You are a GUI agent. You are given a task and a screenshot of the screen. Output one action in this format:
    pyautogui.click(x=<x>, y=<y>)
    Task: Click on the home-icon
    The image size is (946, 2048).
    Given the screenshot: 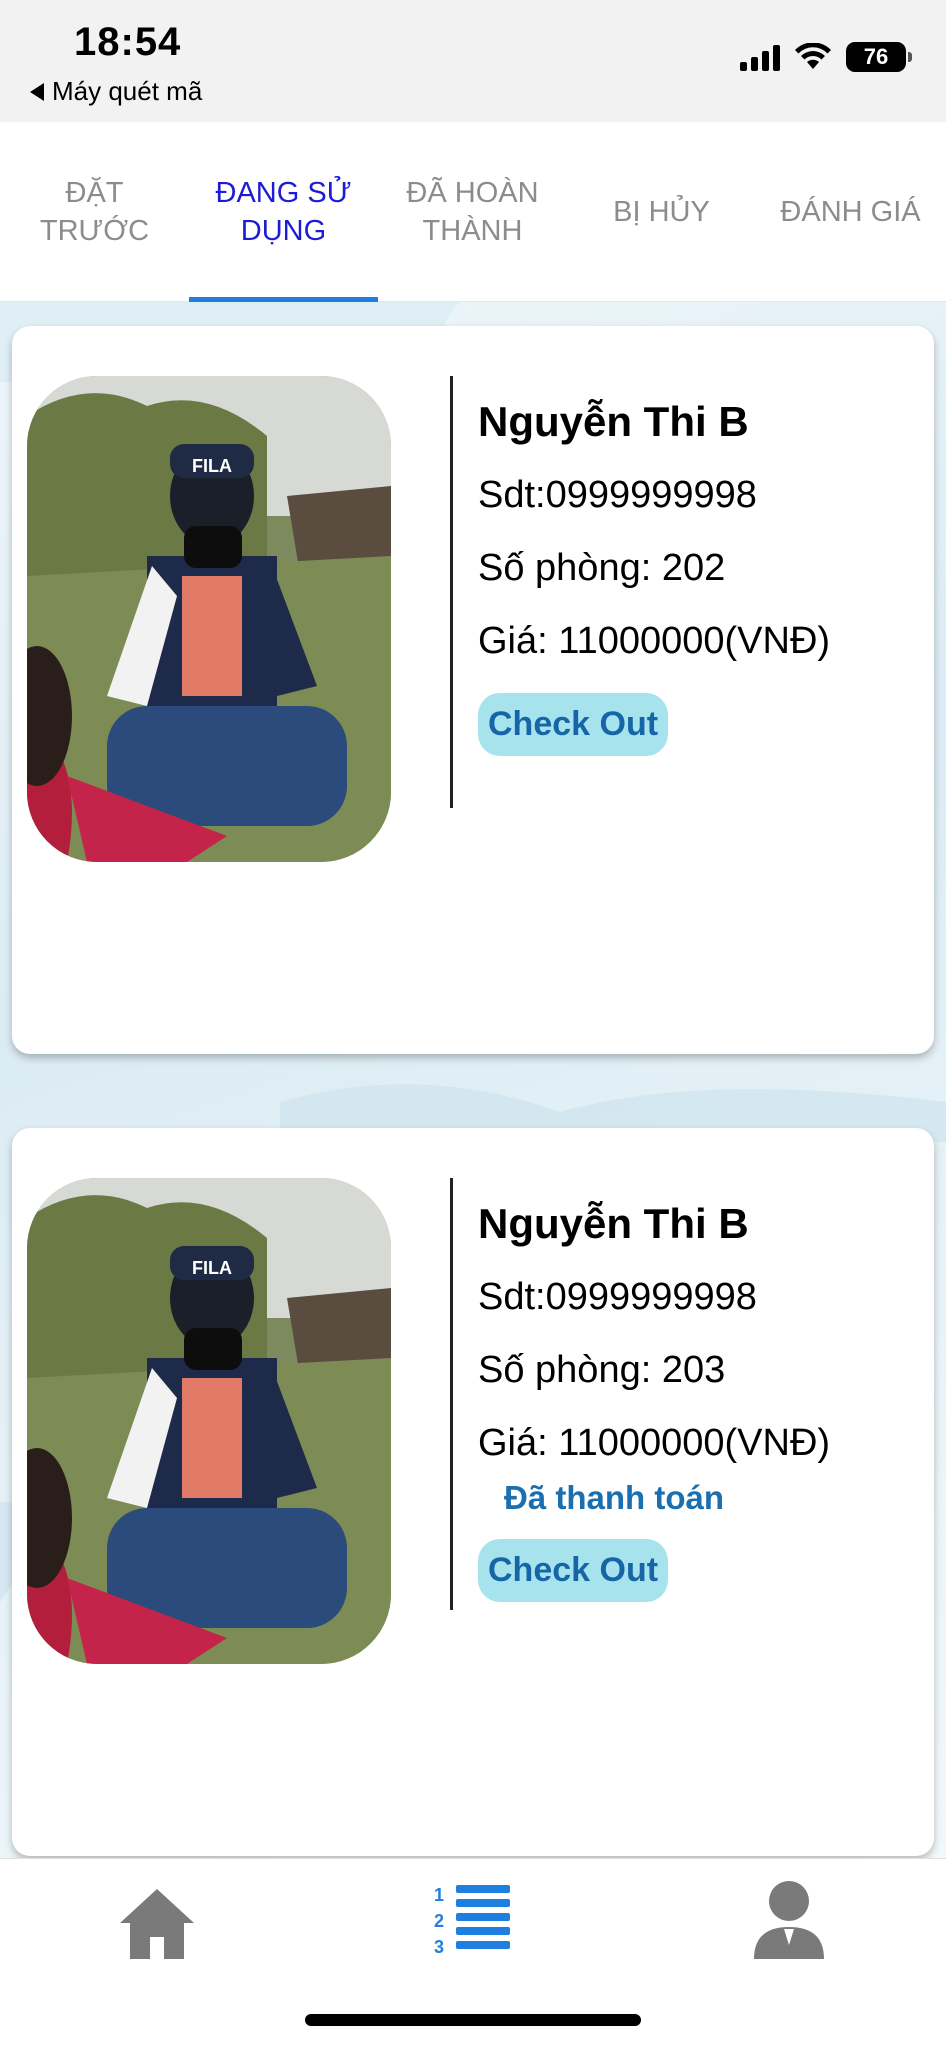 What is the action you would take?
    pyautogui.click(x=157, y=1924)
    